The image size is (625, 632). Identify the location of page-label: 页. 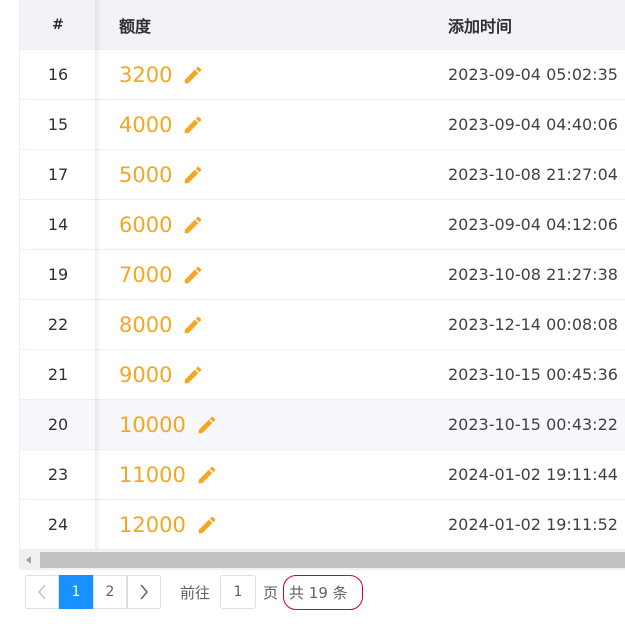
(271, 592).